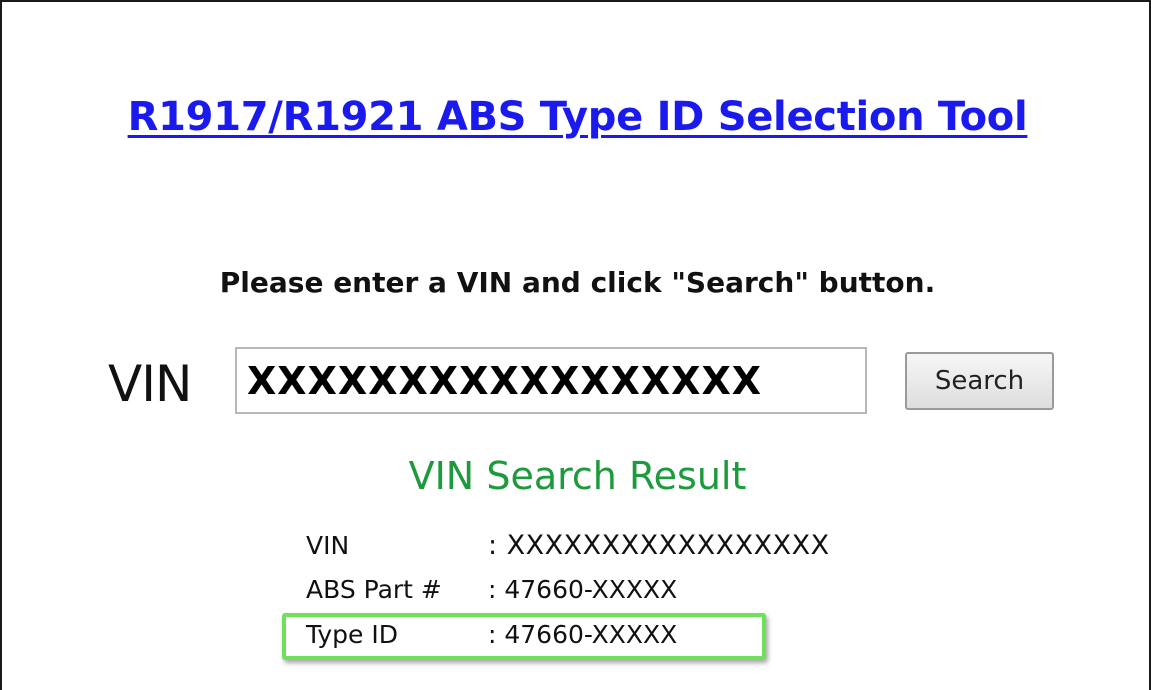 The image size is (1151, 690). I want to click on vin-input, so click(551, 380).